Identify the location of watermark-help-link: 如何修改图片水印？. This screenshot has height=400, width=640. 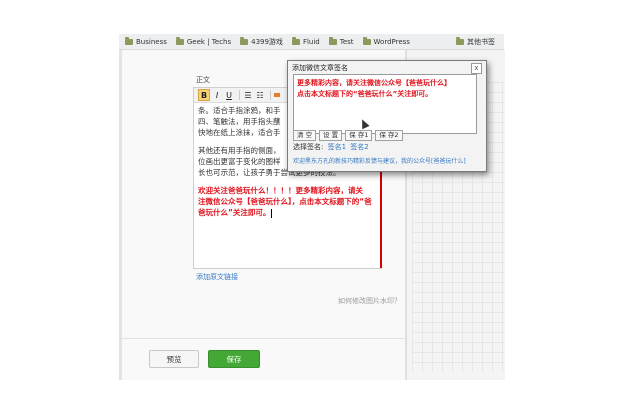
(369, 301).